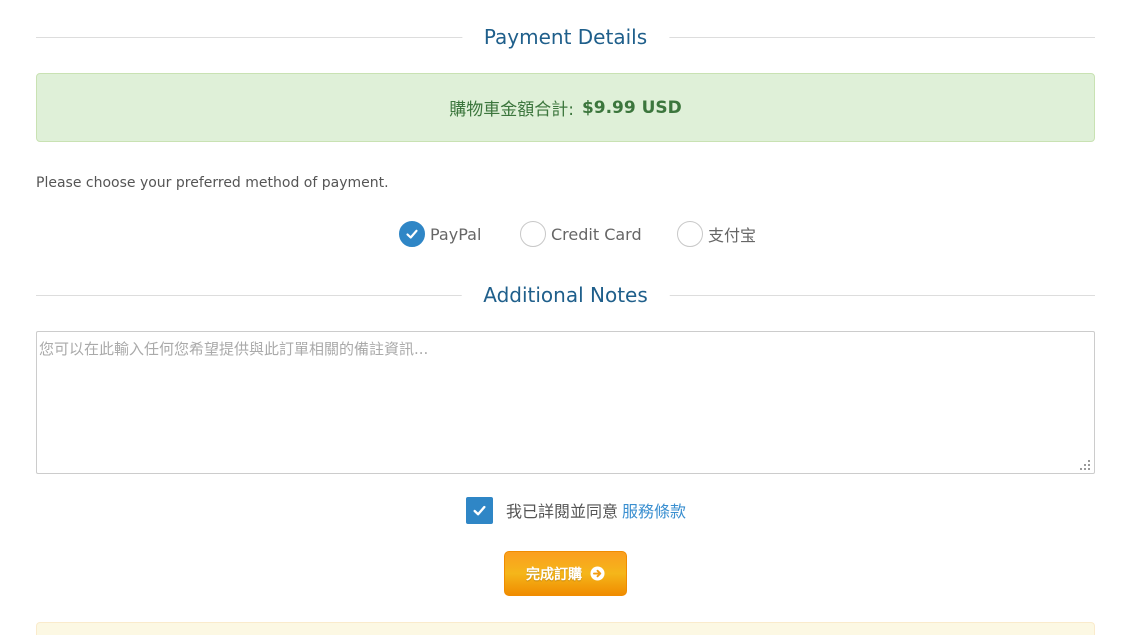 This screenshot has width=1131, height=635. Describe the element at coordinates (511, 110) in the screenshot. I see `cart-total-label: 購物車金額合計:` at that location.